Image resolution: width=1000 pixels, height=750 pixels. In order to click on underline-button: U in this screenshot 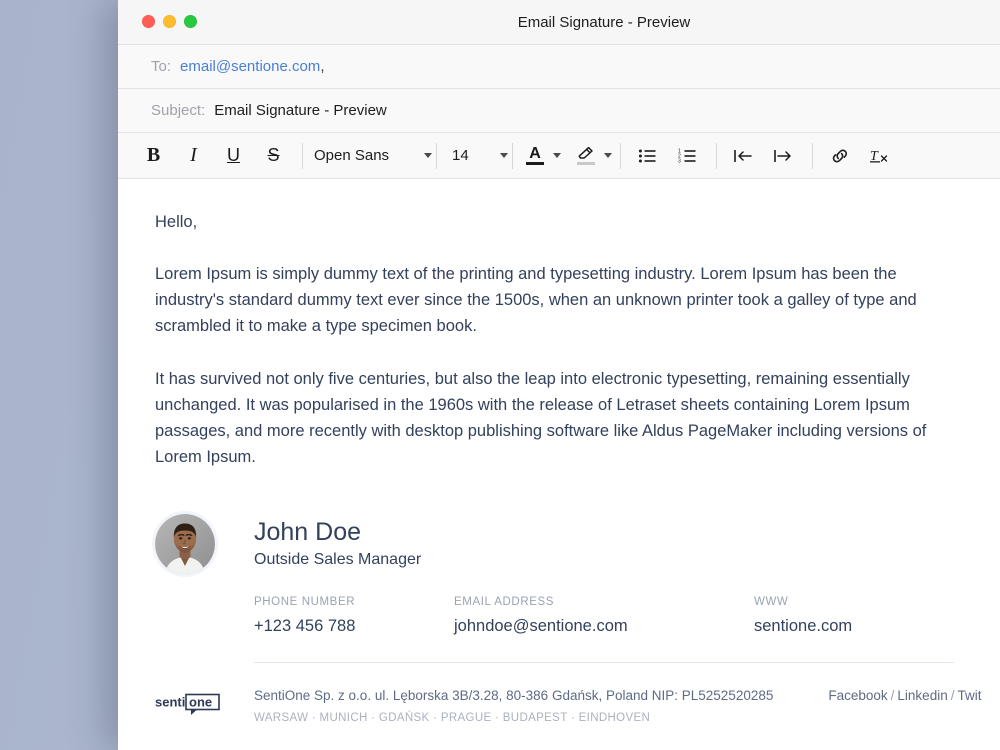, I will do `click(233, 155)`.